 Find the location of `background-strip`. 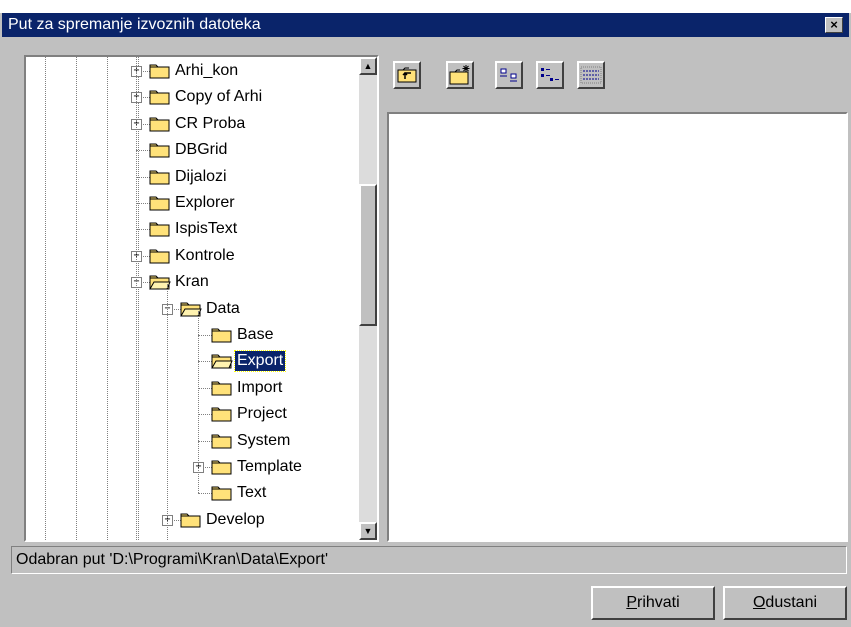

background-strip is located at coordinates (425, 6).